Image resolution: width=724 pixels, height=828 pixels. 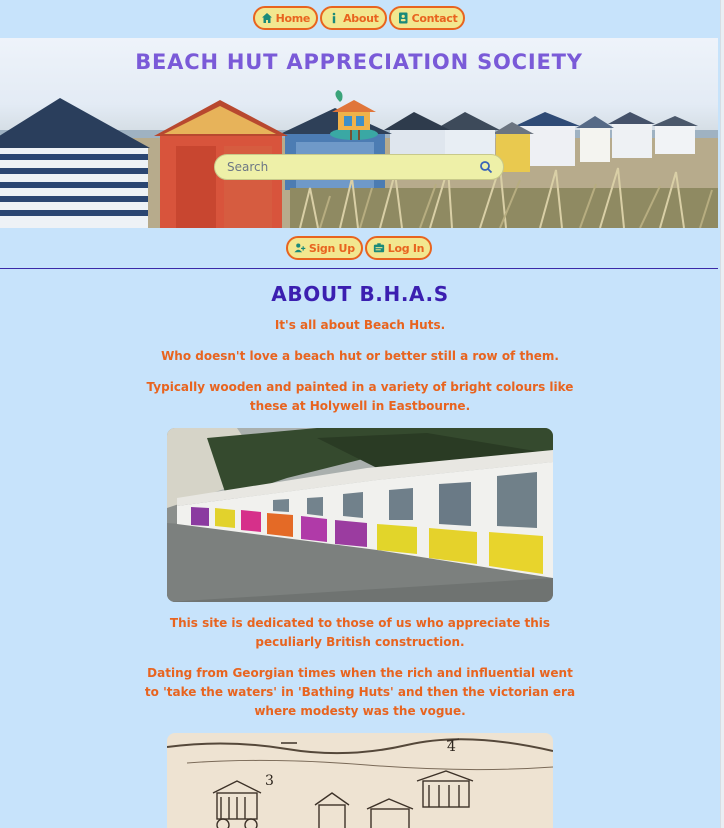 What do you see at coordinates (360, 515) in the screenshot?
I see `holywell-beach-huts-photo` at bounding box center [360, 515].